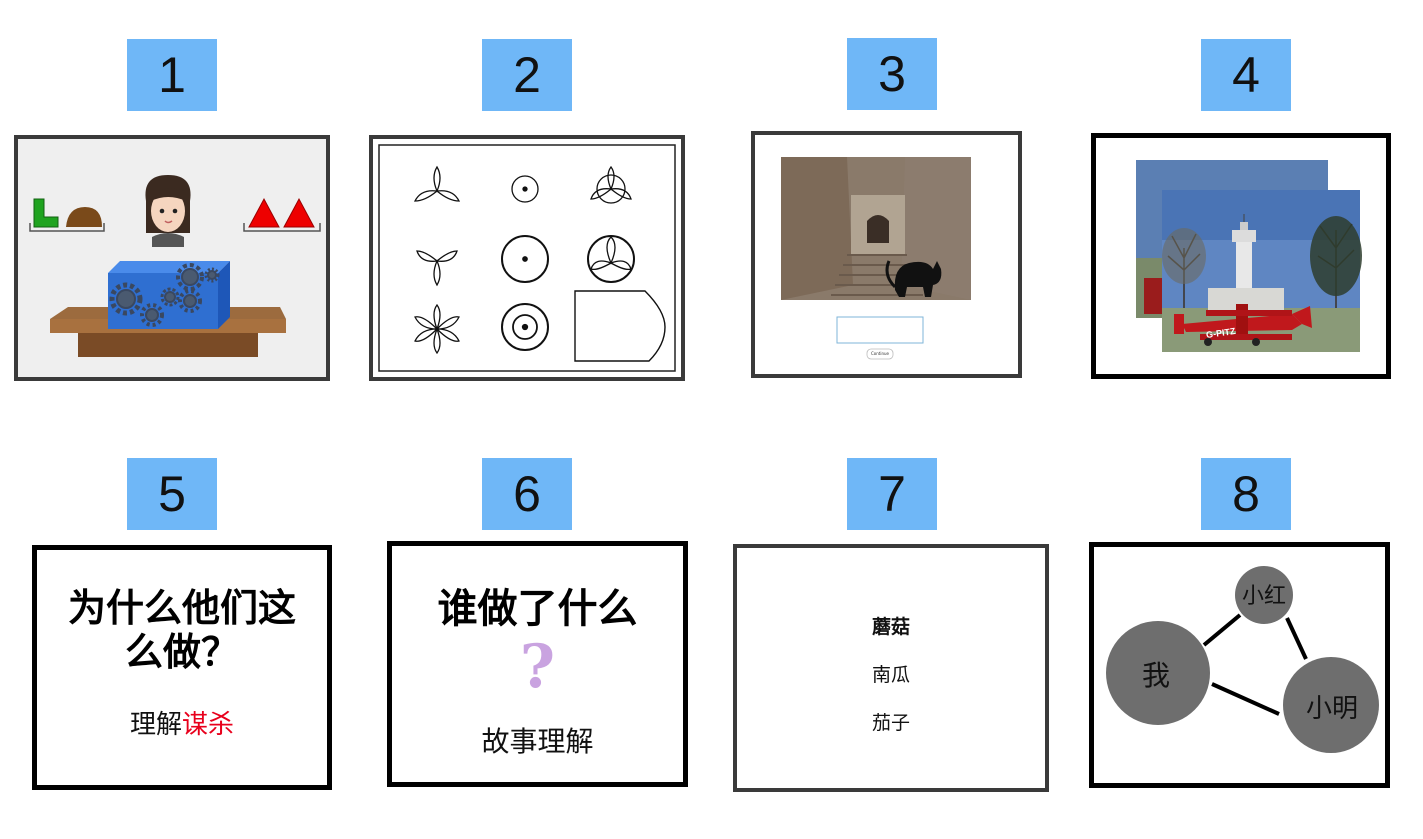  What do you see at coordinates (172, 258) in the screenshot?
I see `panel-machine-task` at bounding box center [172, 258].